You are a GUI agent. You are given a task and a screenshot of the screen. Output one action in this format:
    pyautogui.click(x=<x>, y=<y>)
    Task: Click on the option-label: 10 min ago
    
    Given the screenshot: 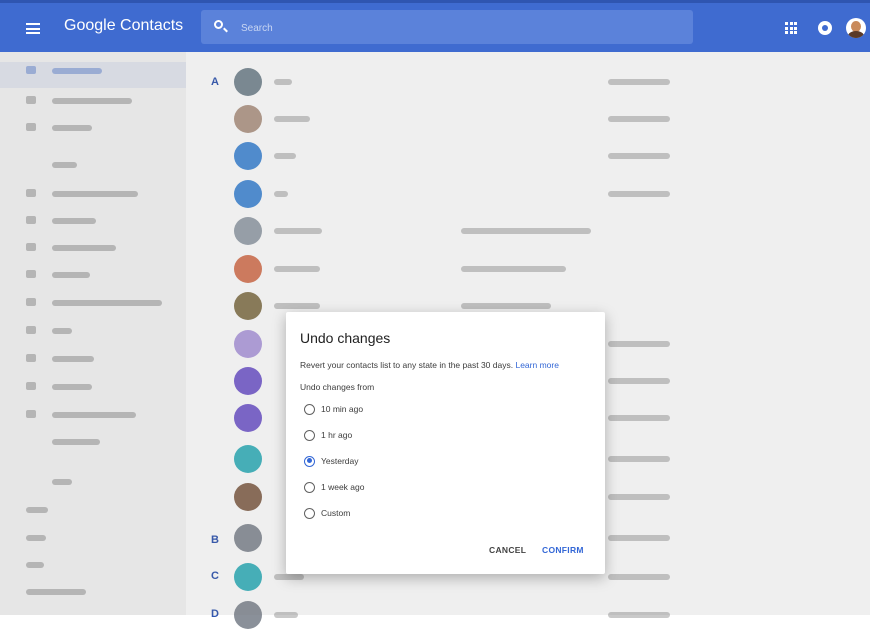 What is the action you would take?
    pyautogui.click(x=342, y=409)
    